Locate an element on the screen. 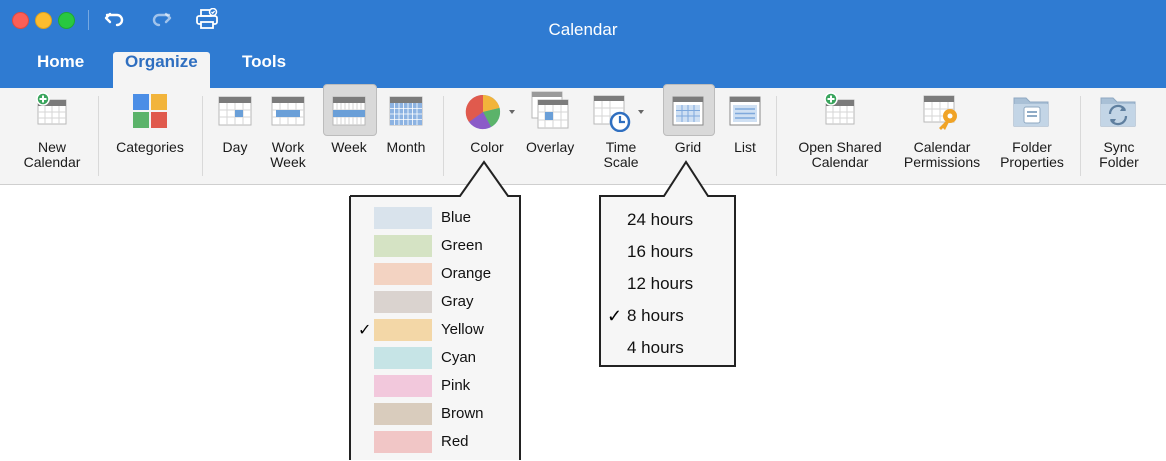 The height and width of the screenshot is (461, 1166). list-label: List is located at coordinates (745, 147).